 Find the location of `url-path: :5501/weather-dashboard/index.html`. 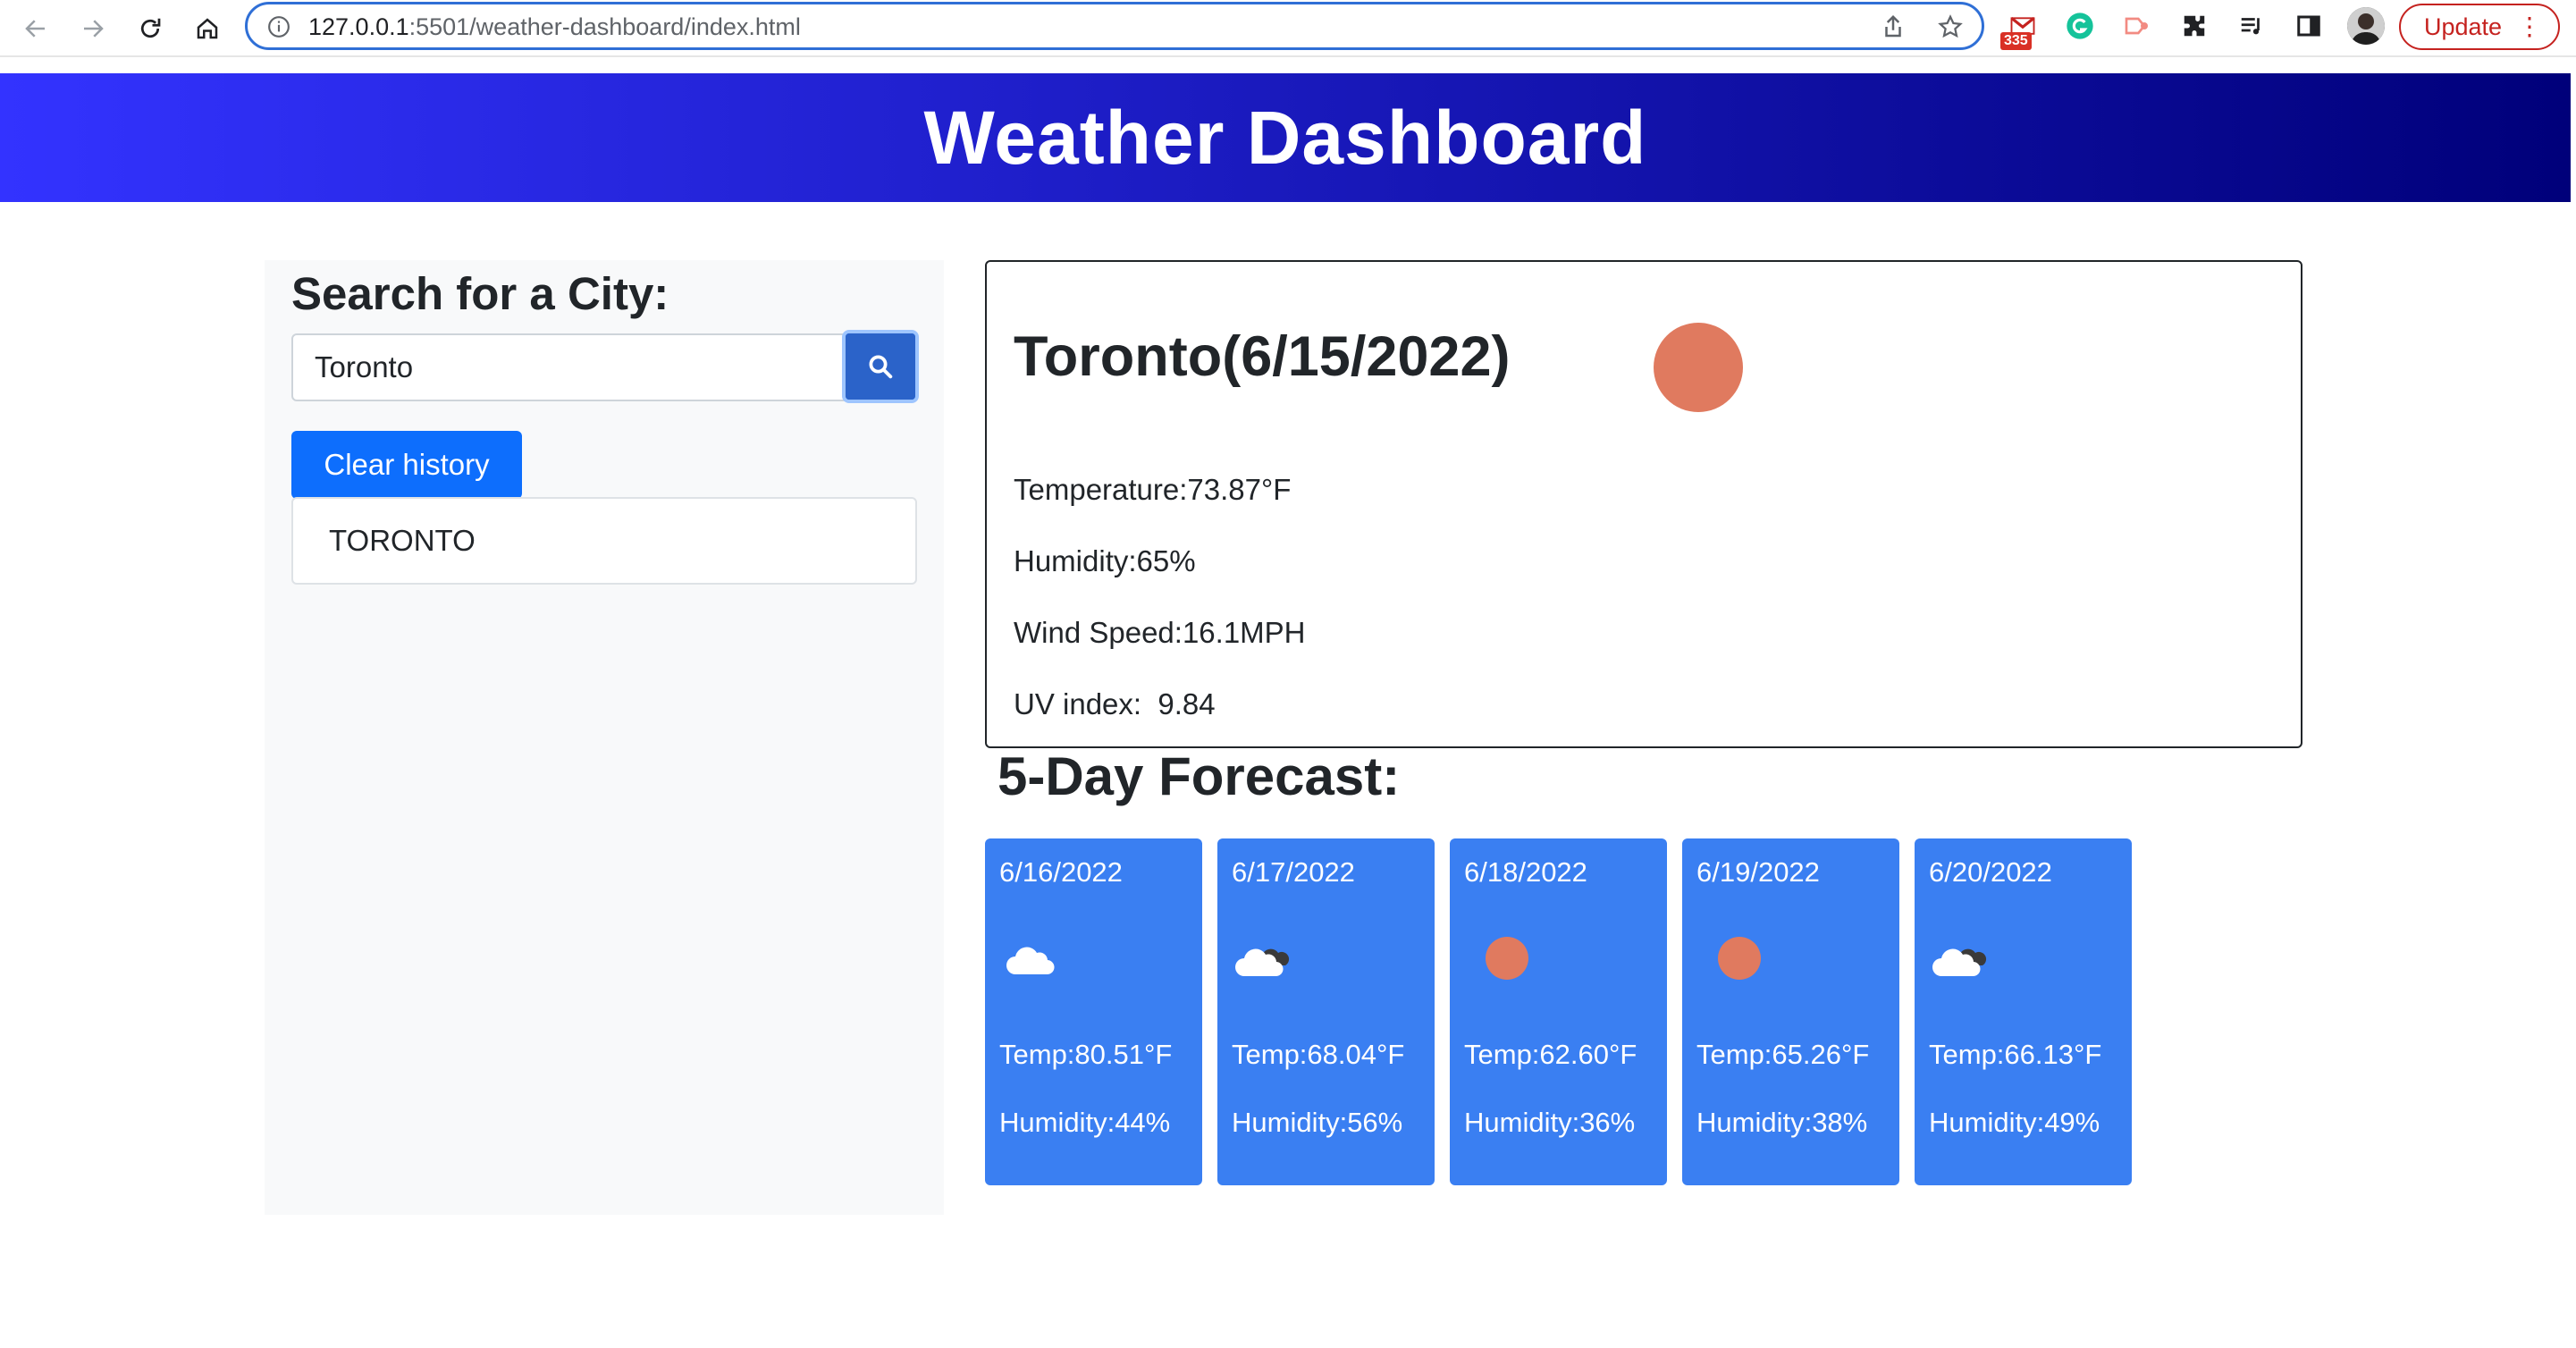

url-path: :5501/weather-dashboard/index.html is located at coordinates (605, 26).